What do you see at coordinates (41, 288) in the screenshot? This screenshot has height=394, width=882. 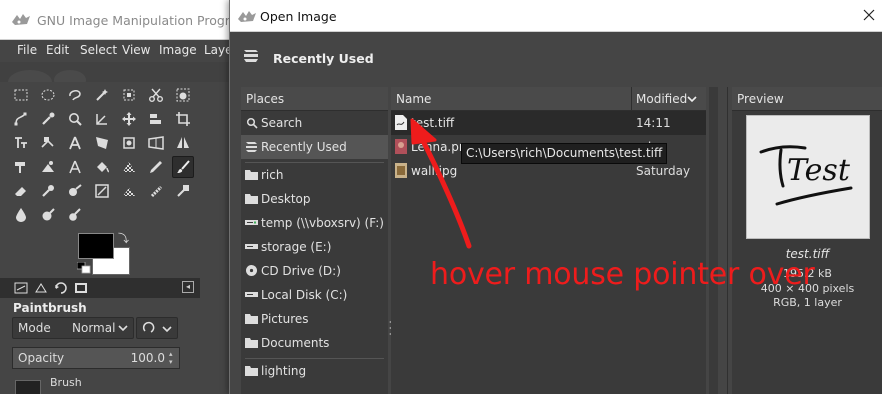 I see `device-status-tab-icon` at bounding box center [41, 288].